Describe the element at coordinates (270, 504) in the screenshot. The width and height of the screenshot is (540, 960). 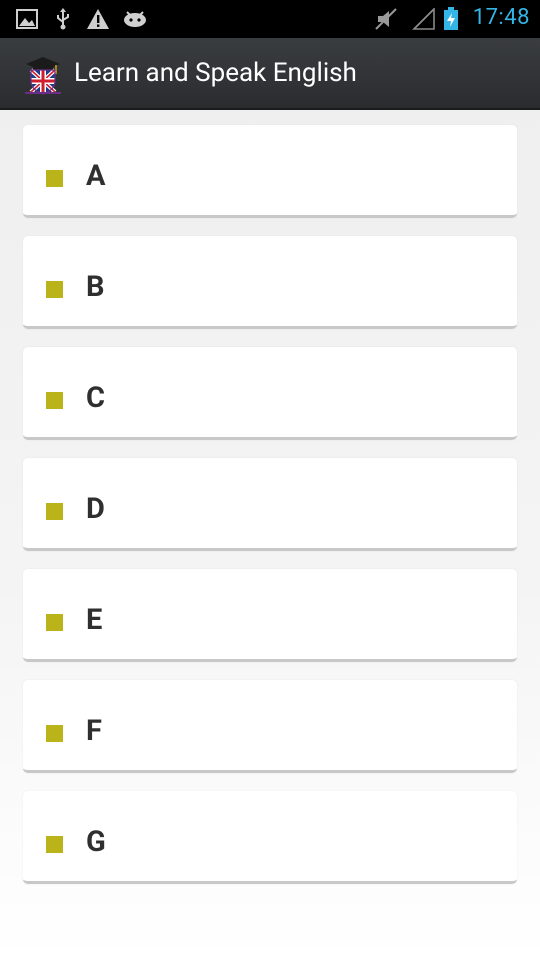
I see `list-item: D` at that location.